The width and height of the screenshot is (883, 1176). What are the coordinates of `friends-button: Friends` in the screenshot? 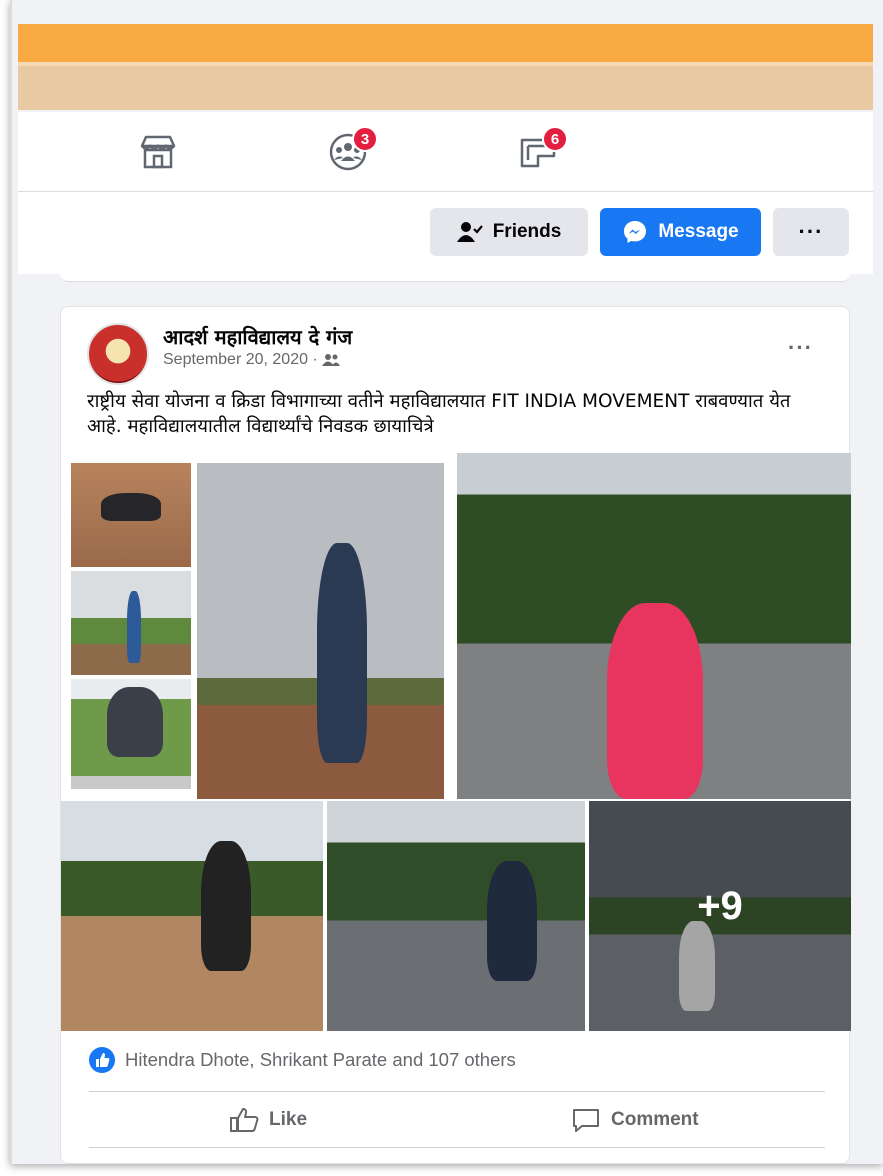 It's located at (509, 232).